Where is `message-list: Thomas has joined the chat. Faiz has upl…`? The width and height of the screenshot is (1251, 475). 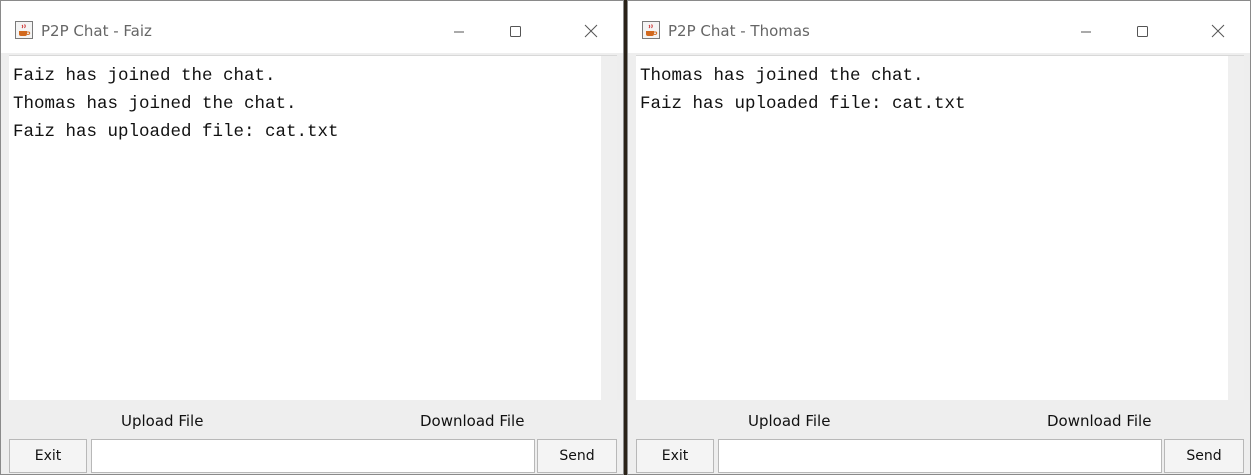
message-list: Thomas has joined the chat. Faiz has upl… is located at coordinates (932, 90).